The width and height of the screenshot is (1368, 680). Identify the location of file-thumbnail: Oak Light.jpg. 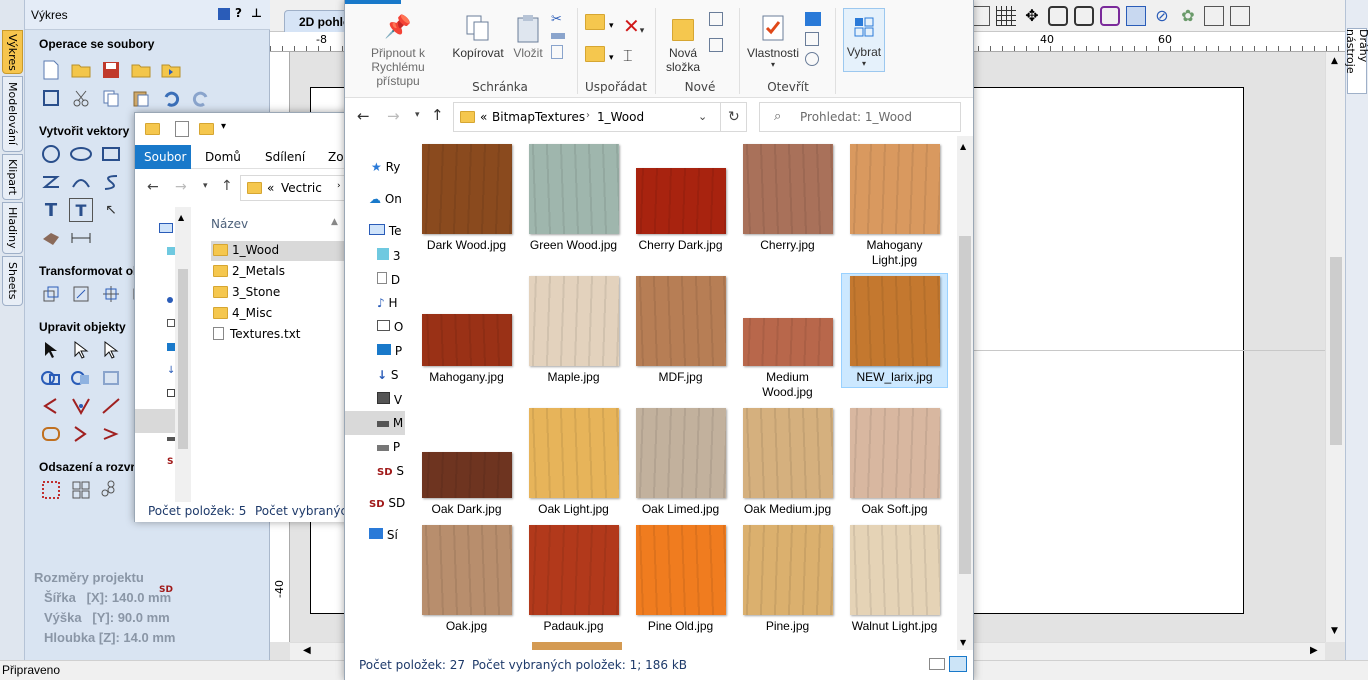
(573, 462).